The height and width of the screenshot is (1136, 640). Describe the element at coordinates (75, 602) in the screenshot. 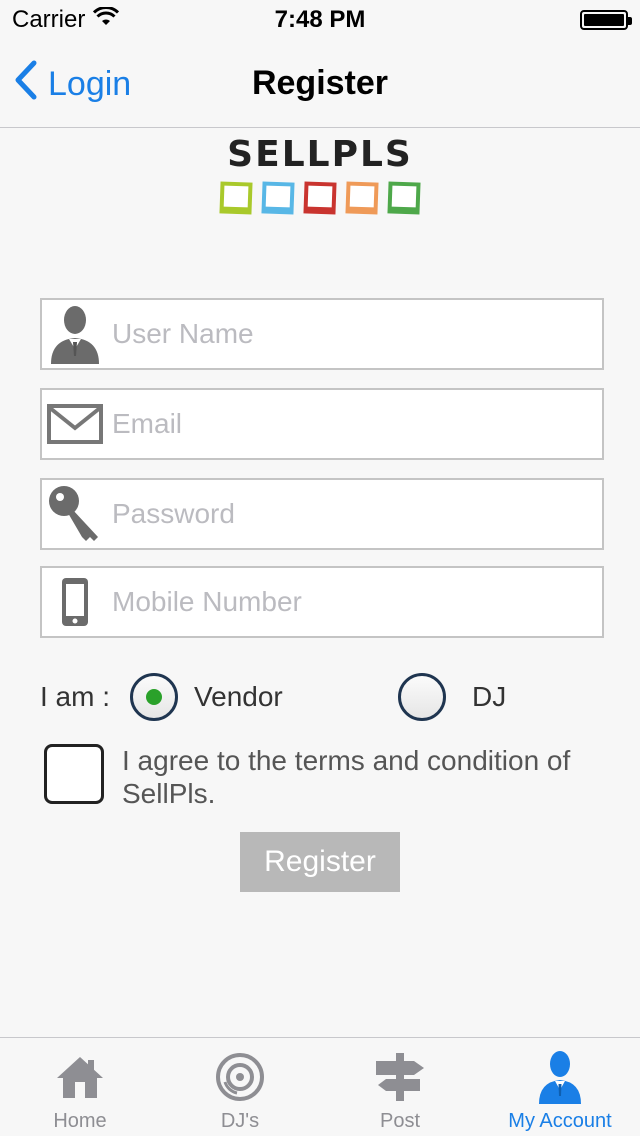

I see `phone-icon` at that location.